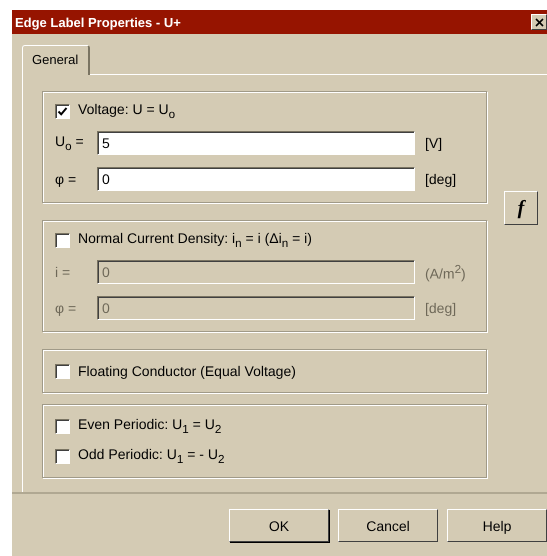 This screenshot has width=547, height=556. What do you see at coordinates (195, 240) in the screenshot?
I see `checkbox-label: Normal Current Density: i$_{n}$ = i (Δi$_{n}$ = i)` at bounding box center [195, 240].